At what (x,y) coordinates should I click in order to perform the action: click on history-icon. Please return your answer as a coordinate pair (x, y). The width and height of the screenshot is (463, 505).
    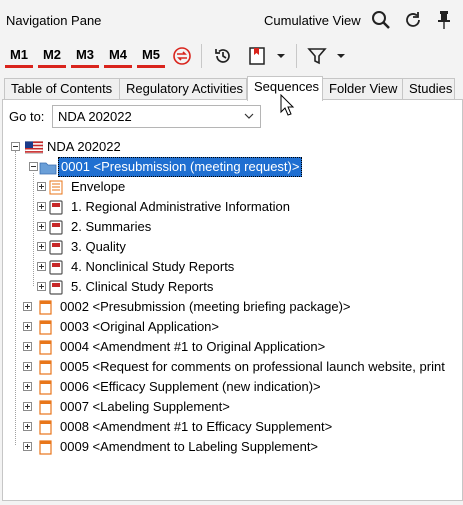
    Looking at the image, I should click on (223, 56).